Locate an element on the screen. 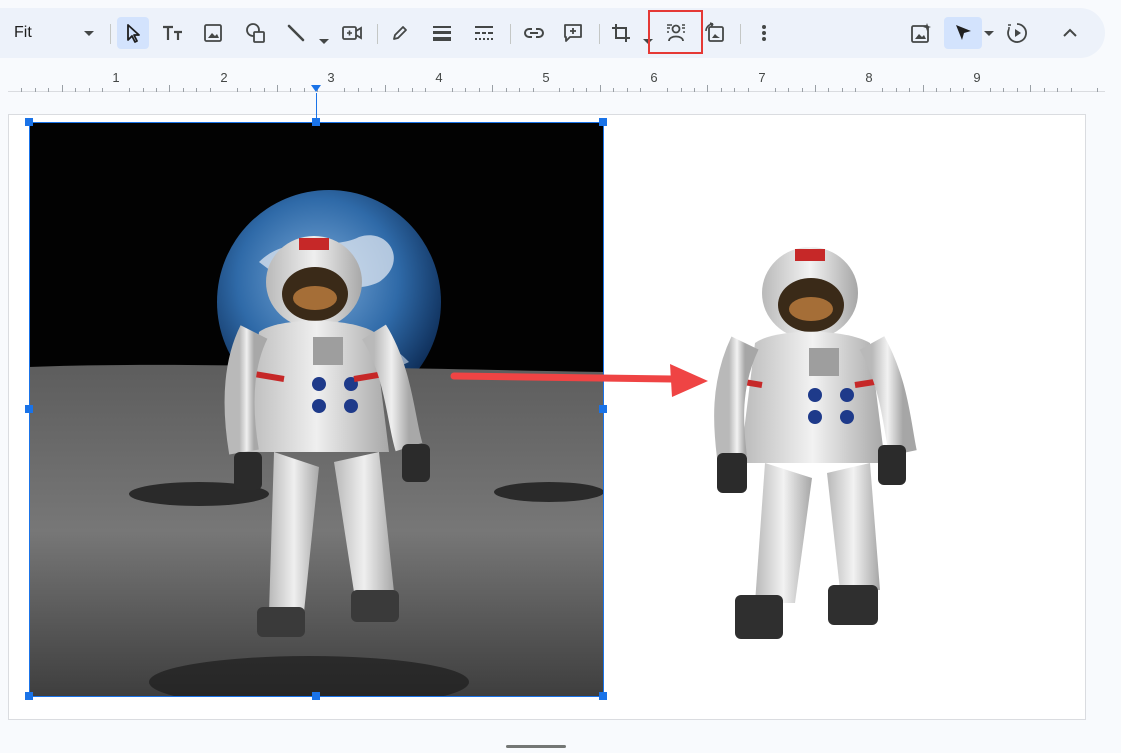 This screenshot has height=753, width=1121. pointer-mode-button is located at coordinates (963, 33).